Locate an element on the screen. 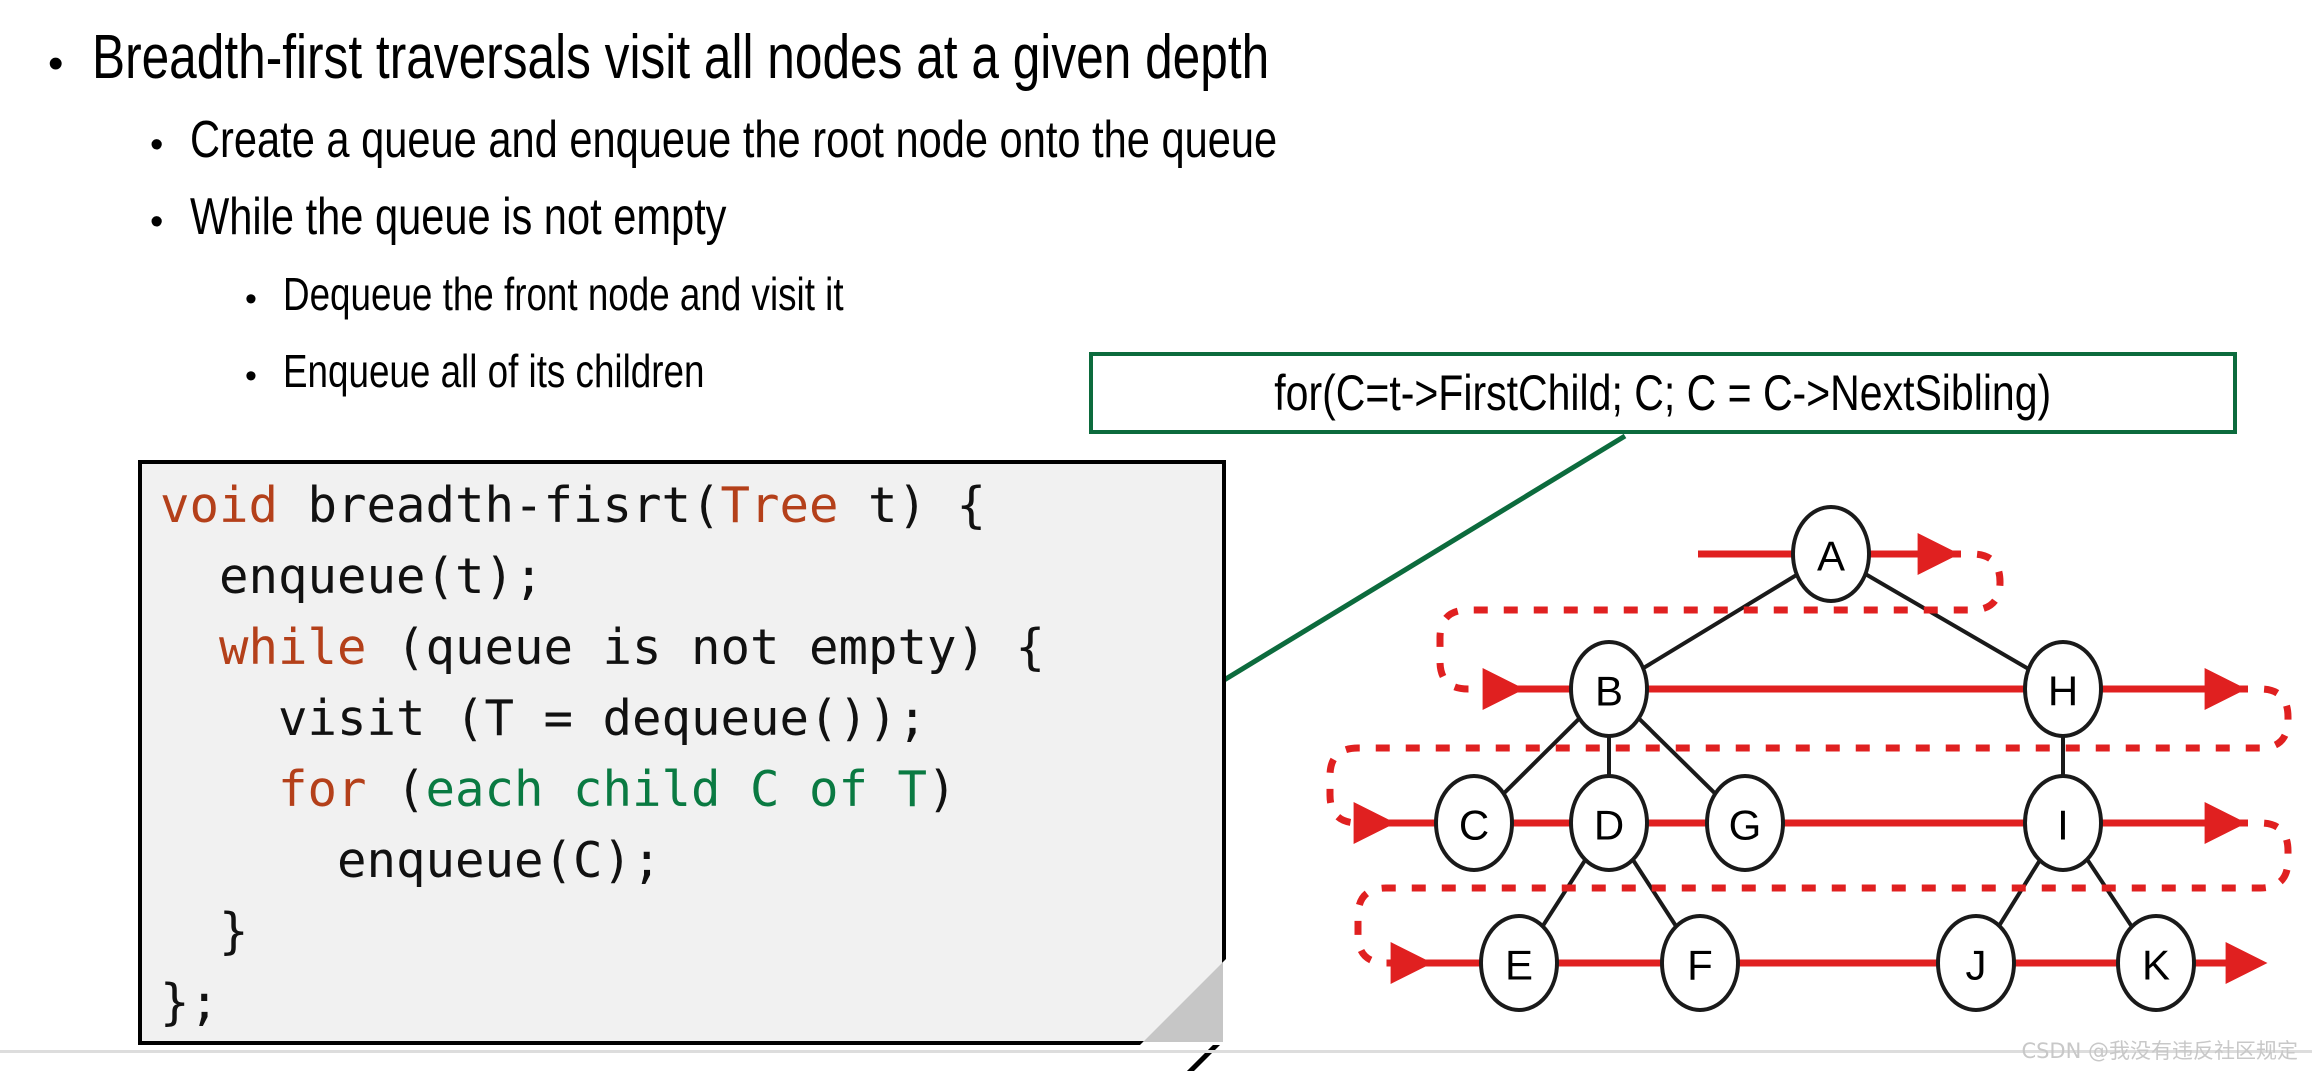 Image resolution: width=2312 pixels, height=1071 pixels. tree-node-label: I is located at coordinates (2063, 825).